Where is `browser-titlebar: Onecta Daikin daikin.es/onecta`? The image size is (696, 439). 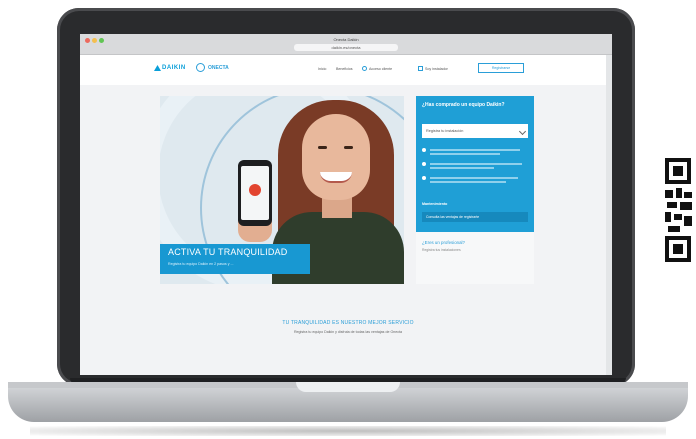 browser-titlebar: Onecta Daikin daikin.es/onecta is located at coordinates (346, 44).